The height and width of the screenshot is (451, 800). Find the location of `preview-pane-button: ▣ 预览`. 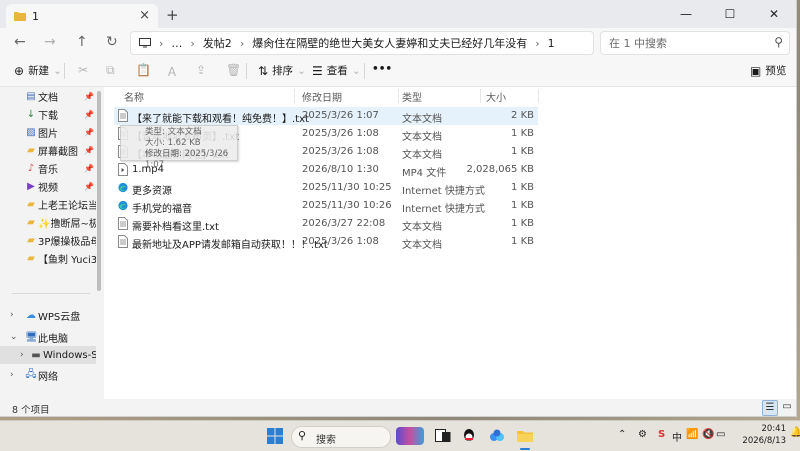

preview-pane-button: ▣ 预览 is located at coordinates (768, 70).